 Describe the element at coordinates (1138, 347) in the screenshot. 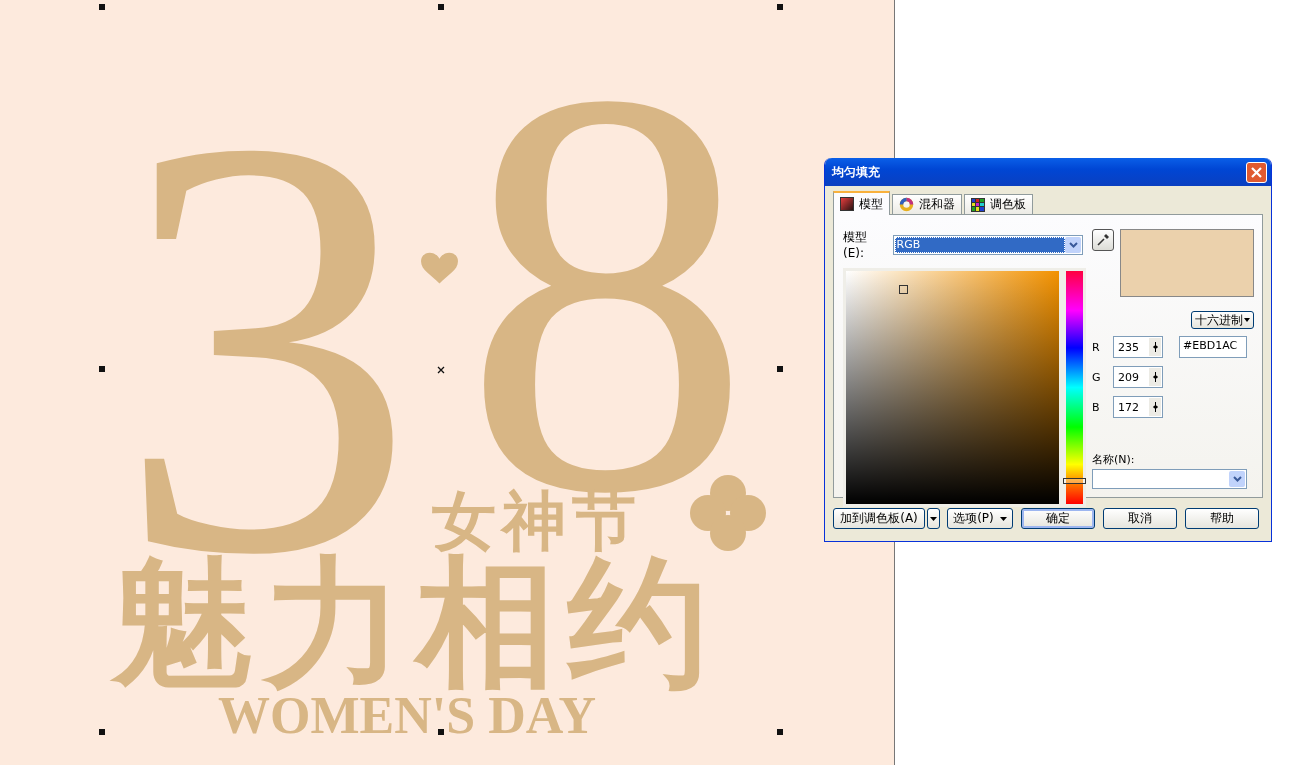

I see `channel-spinbox: 235` at that location.